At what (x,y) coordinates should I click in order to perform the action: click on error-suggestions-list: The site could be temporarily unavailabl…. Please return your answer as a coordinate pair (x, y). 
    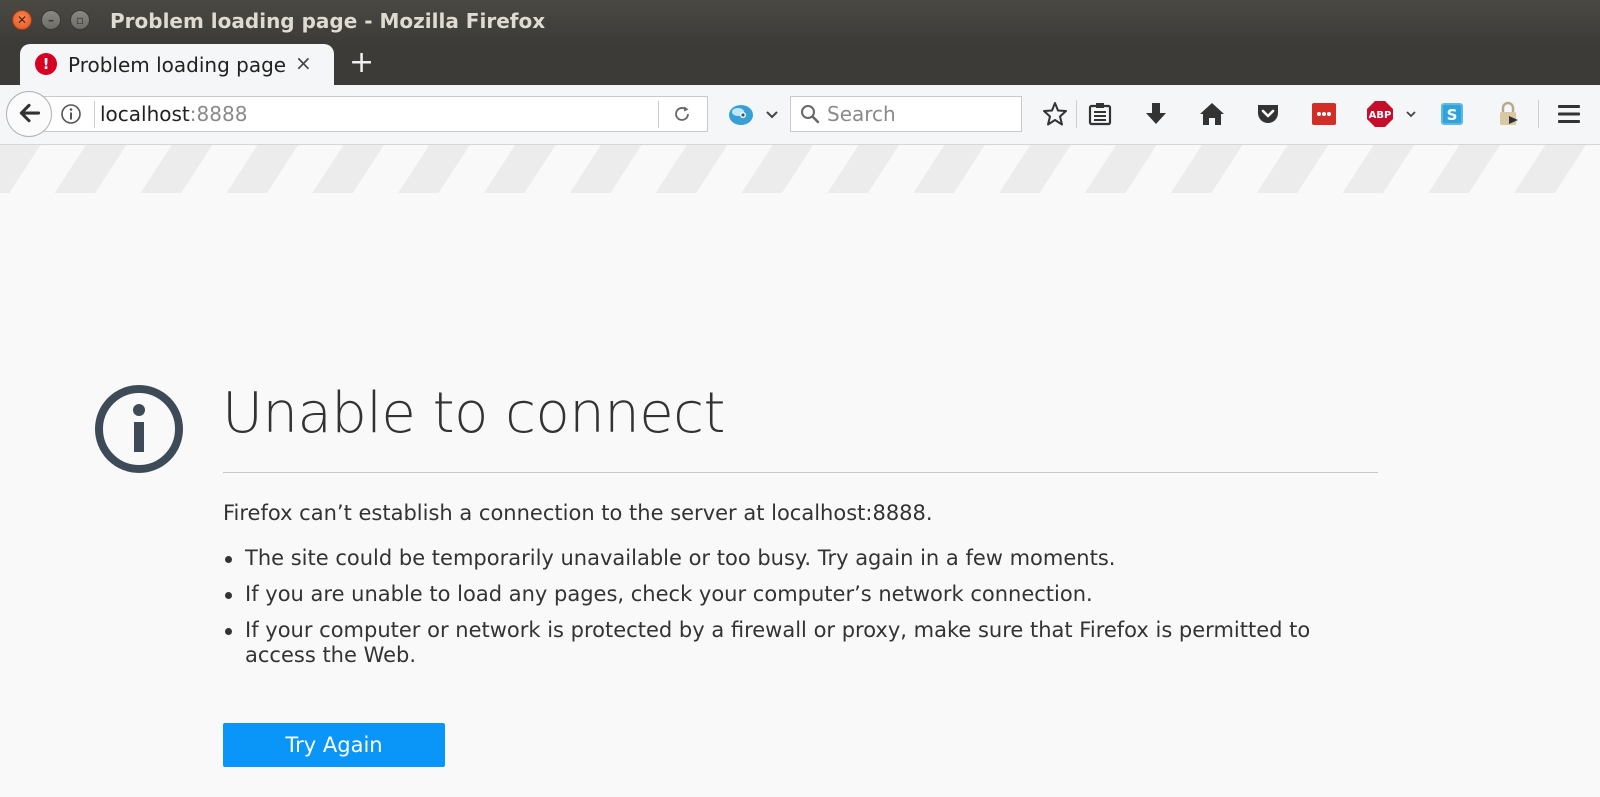
    Looking at the image, I should click on (803, 612).